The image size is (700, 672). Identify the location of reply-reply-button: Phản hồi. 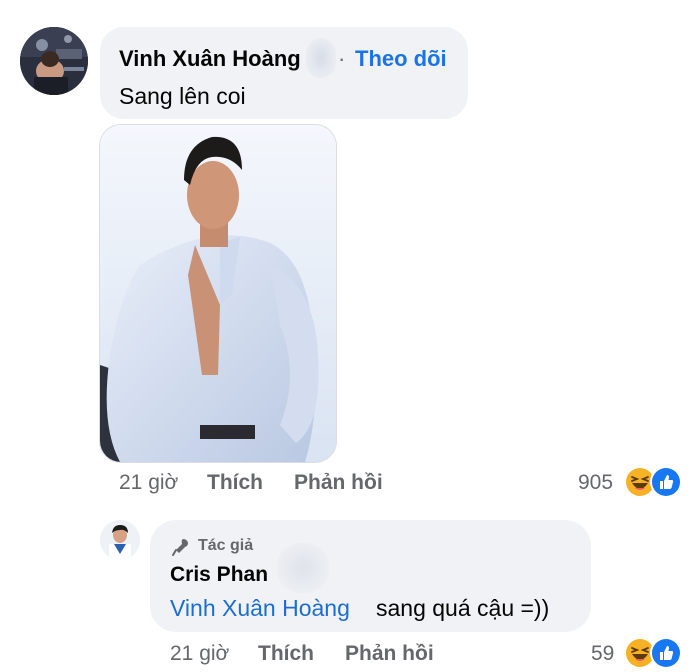
(389, 654).